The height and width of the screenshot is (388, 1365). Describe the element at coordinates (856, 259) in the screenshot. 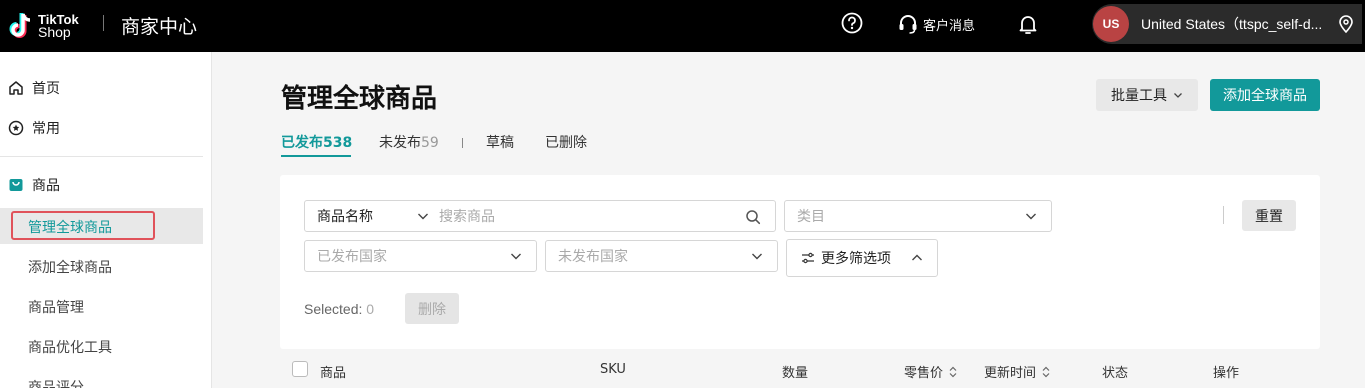

I see `more-filters-label: 更多筛选项` at that location.